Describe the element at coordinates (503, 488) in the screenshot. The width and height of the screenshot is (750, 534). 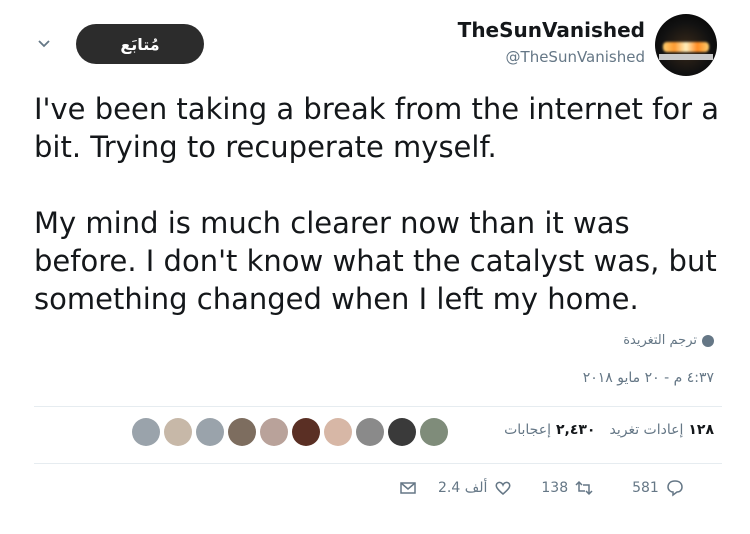
I see `heart-icon` at that location.